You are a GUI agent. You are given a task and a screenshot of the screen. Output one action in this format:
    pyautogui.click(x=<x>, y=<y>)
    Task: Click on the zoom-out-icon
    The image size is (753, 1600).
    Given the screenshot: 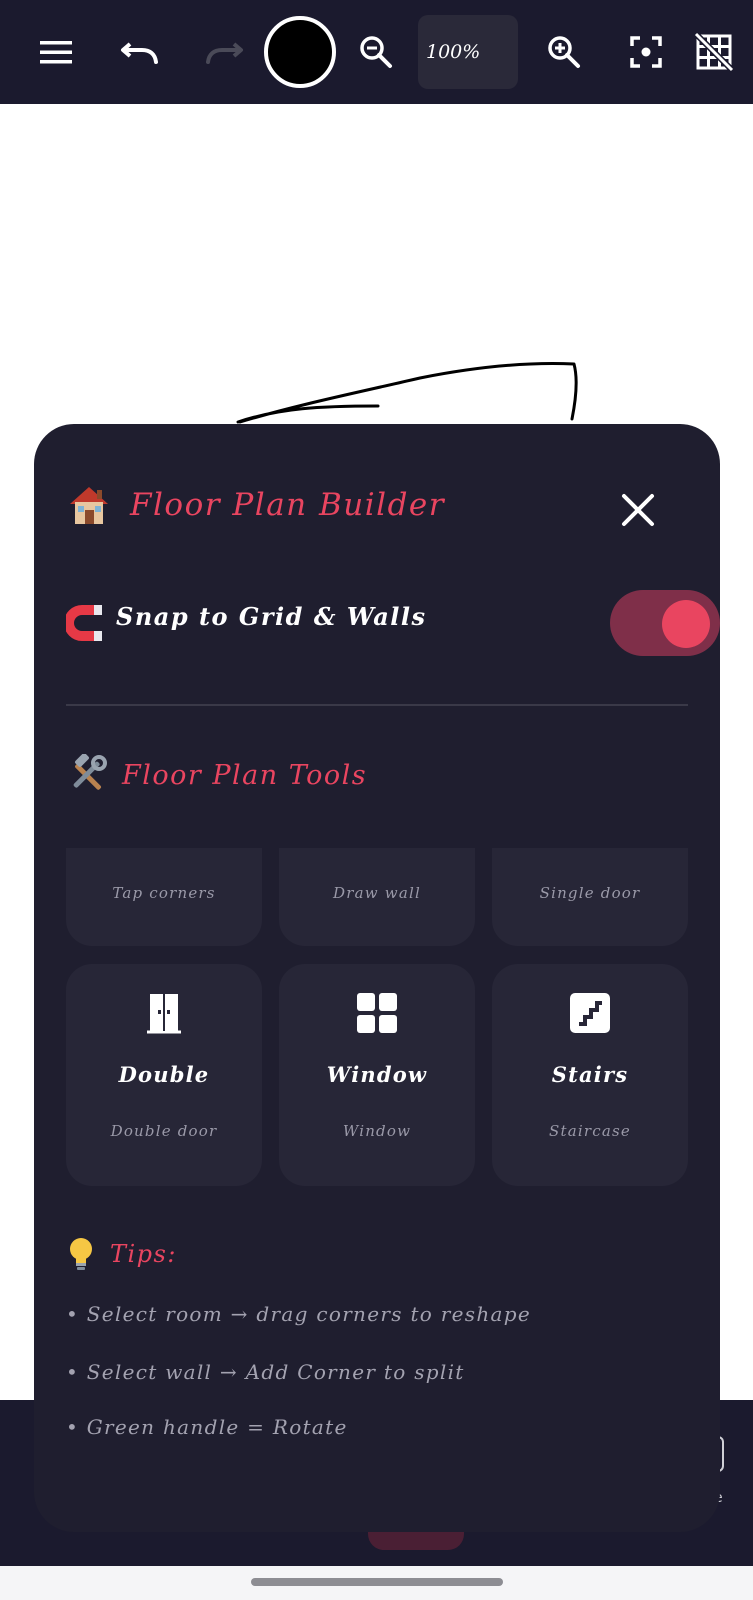 What is the action you would take?
    pyautogui.click(x=376, y=52)
    